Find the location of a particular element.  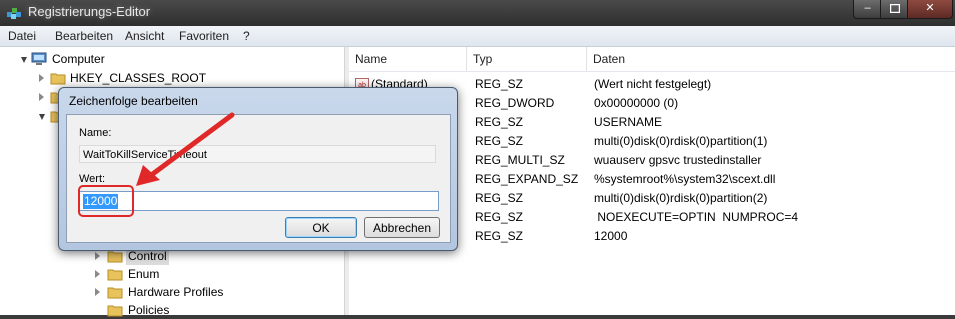

cell-data: USERNAME is located at coordinates (628, 122).